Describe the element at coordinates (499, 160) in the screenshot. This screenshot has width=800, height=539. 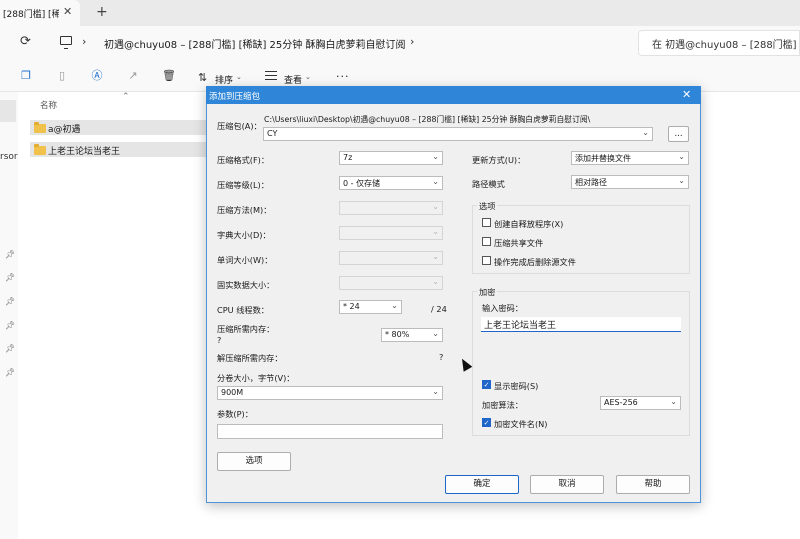
I see `update-label: 更新方式(U)：` at that location.